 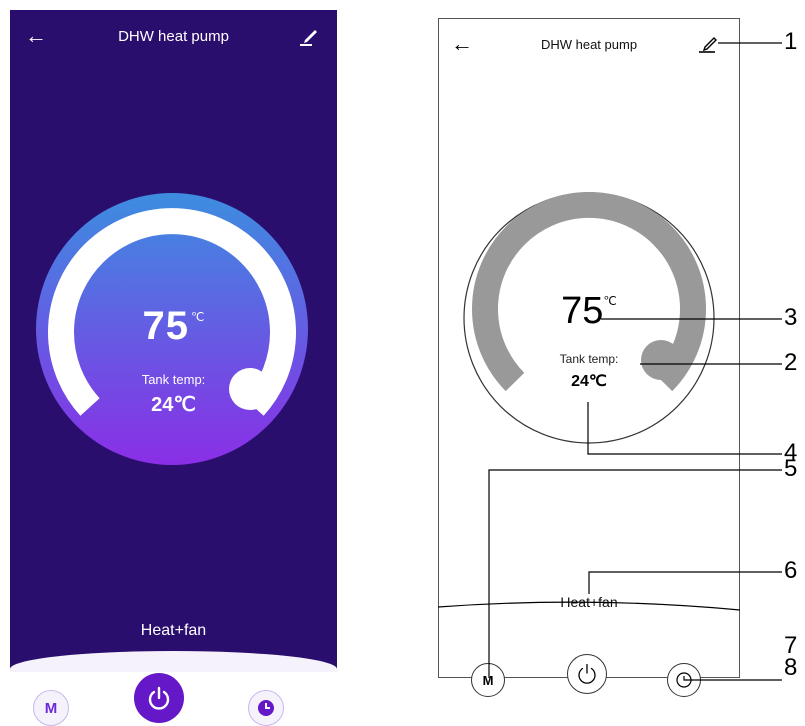 I want to click on callout-number: 2, so click(x=791, y=362).